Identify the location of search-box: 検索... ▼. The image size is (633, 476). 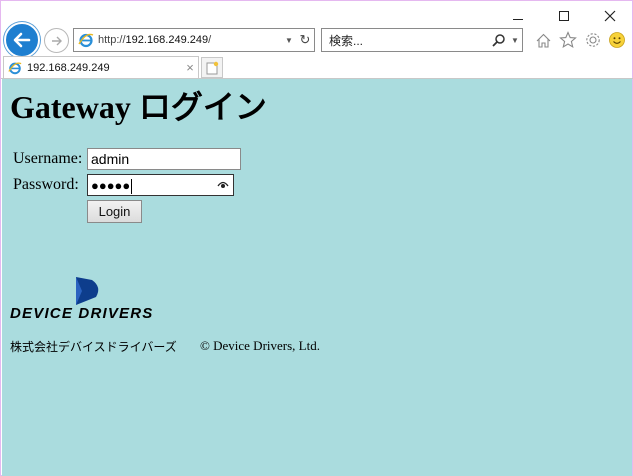
(422, 40).